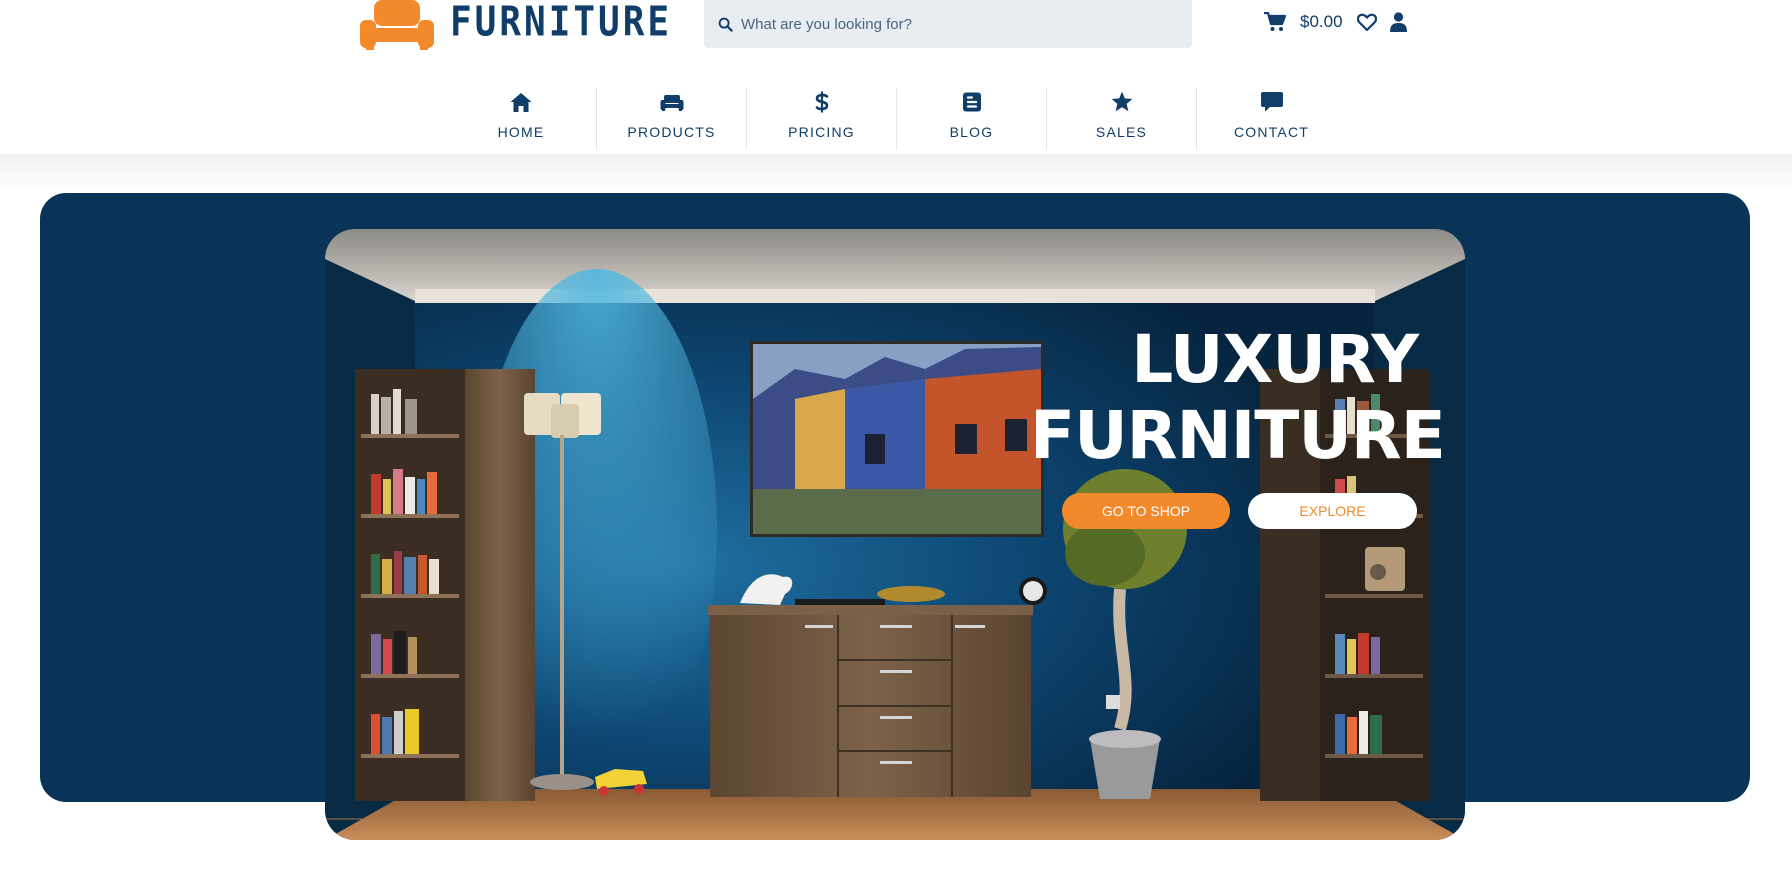 This screenshot has height=877, width=1792. I want to click on search-bar, so click(948, 24).